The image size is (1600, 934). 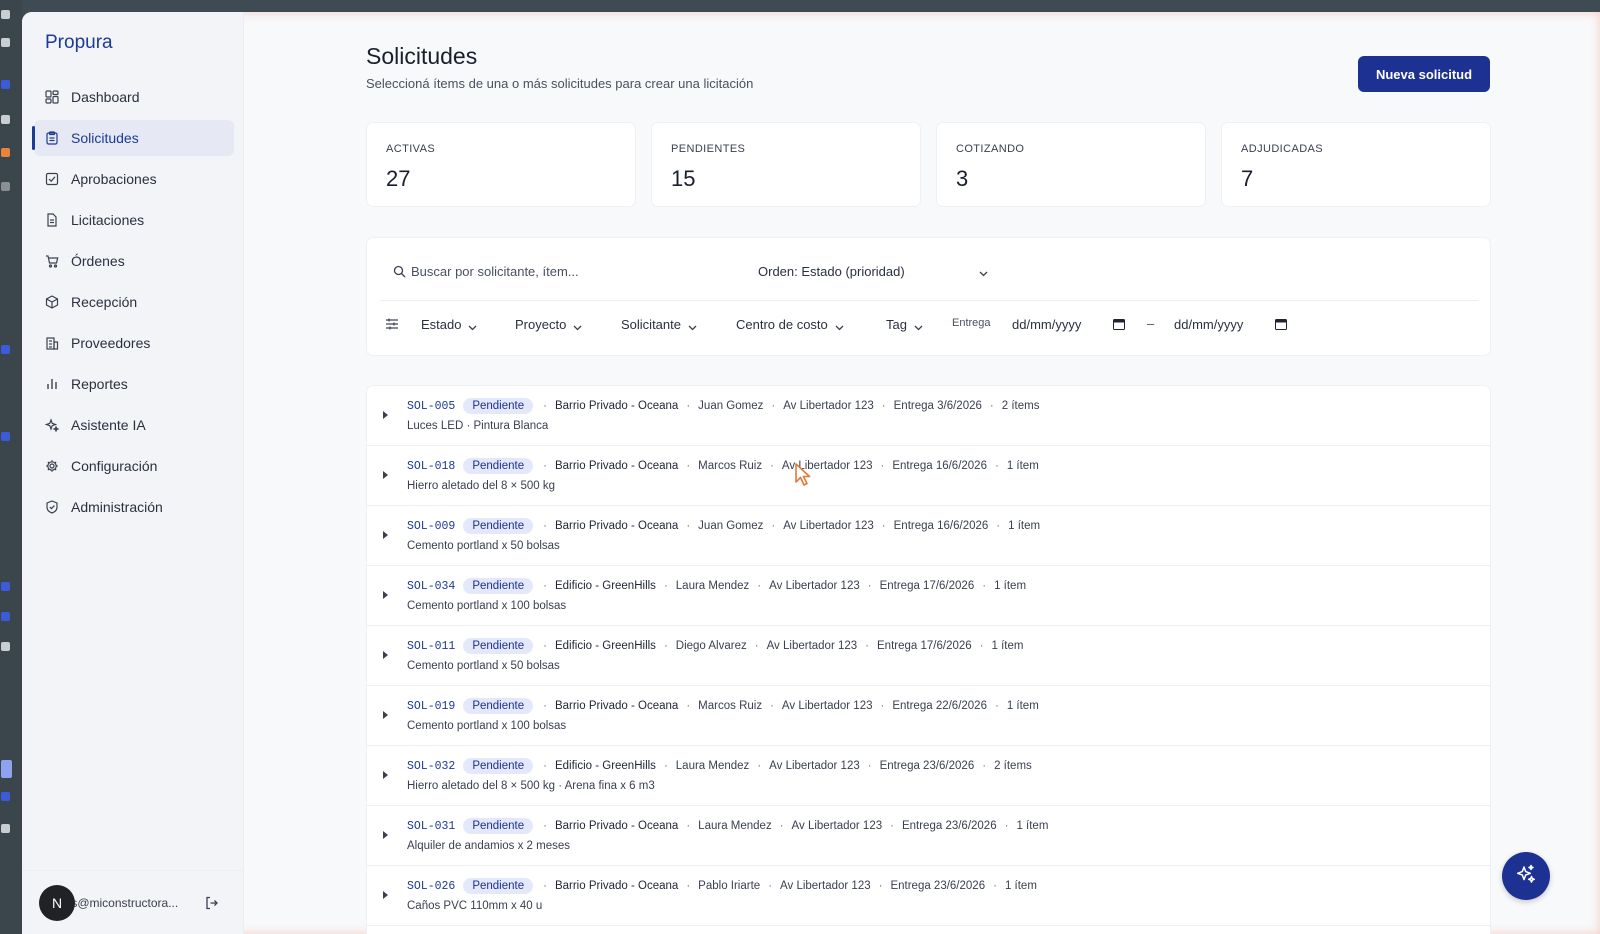 What do you see at coordinates (449, 324) in the screenshot?
I see `filter-estado: Estado` at bounding box center [449, 324].